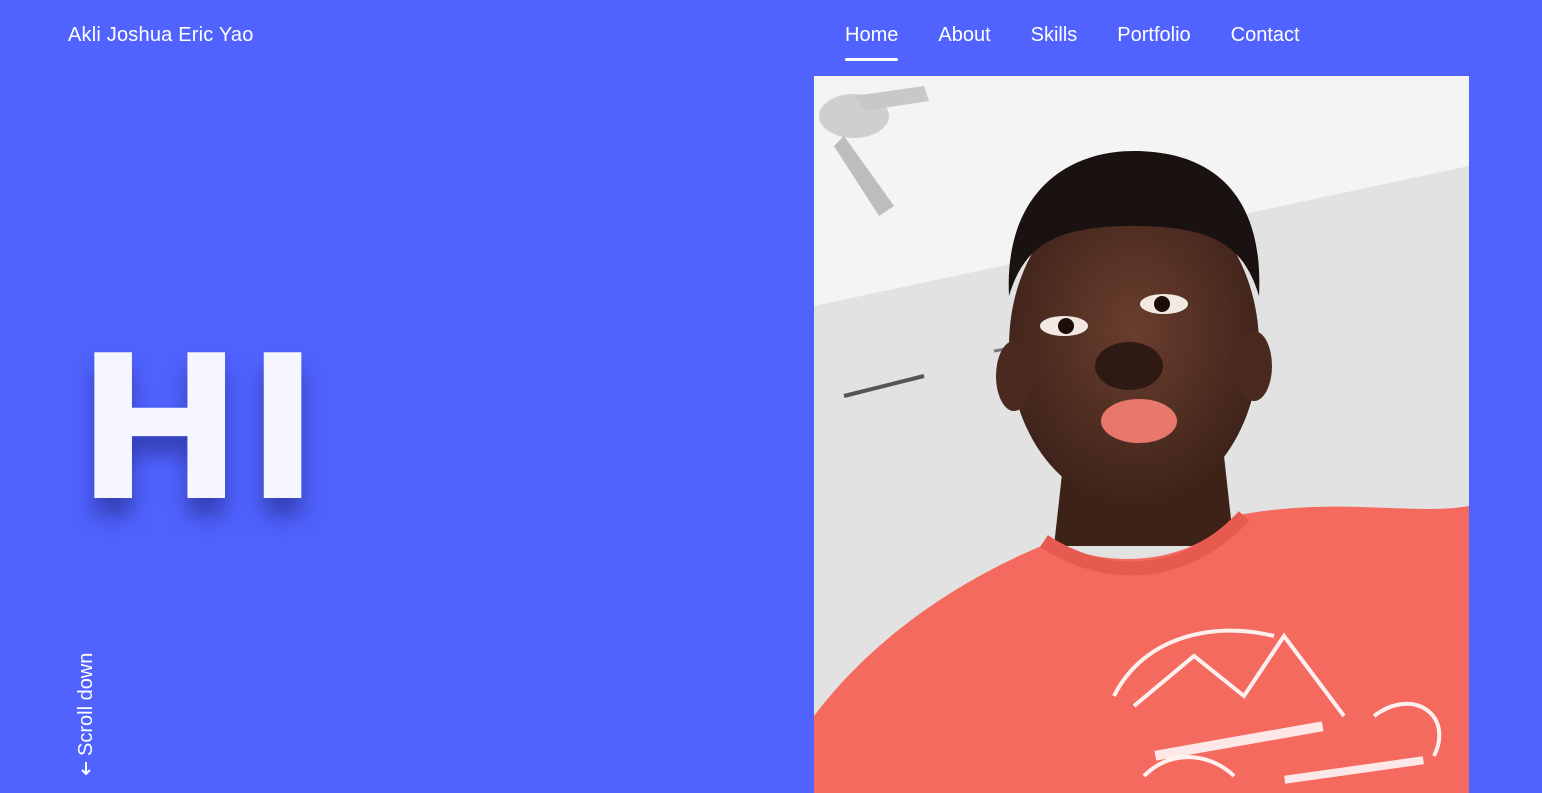 Image resolution: width=1542 pixels, height=793 pixels. I want to click on scroll-down-link: Scroll down, so click(86, 709).